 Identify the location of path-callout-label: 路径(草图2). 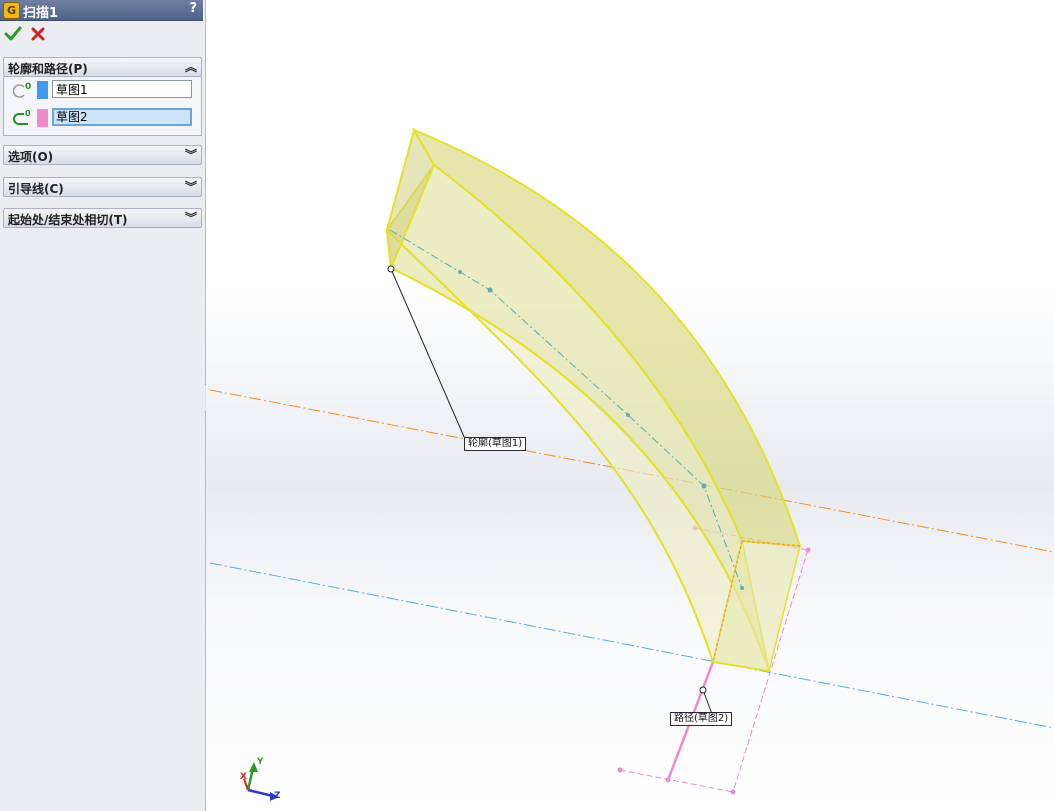
(701, 719).